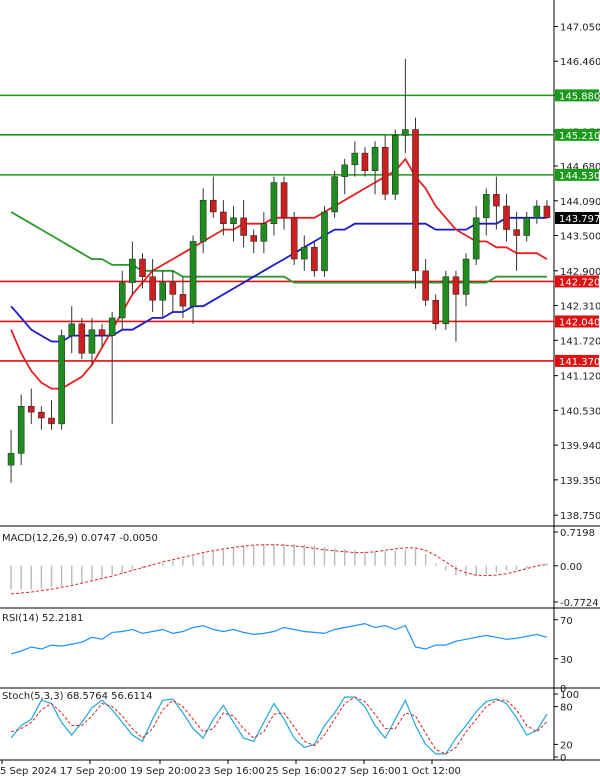  Describe the element at coordinates (279, 638) in the screenshot. I see `rsi-line` at that location.